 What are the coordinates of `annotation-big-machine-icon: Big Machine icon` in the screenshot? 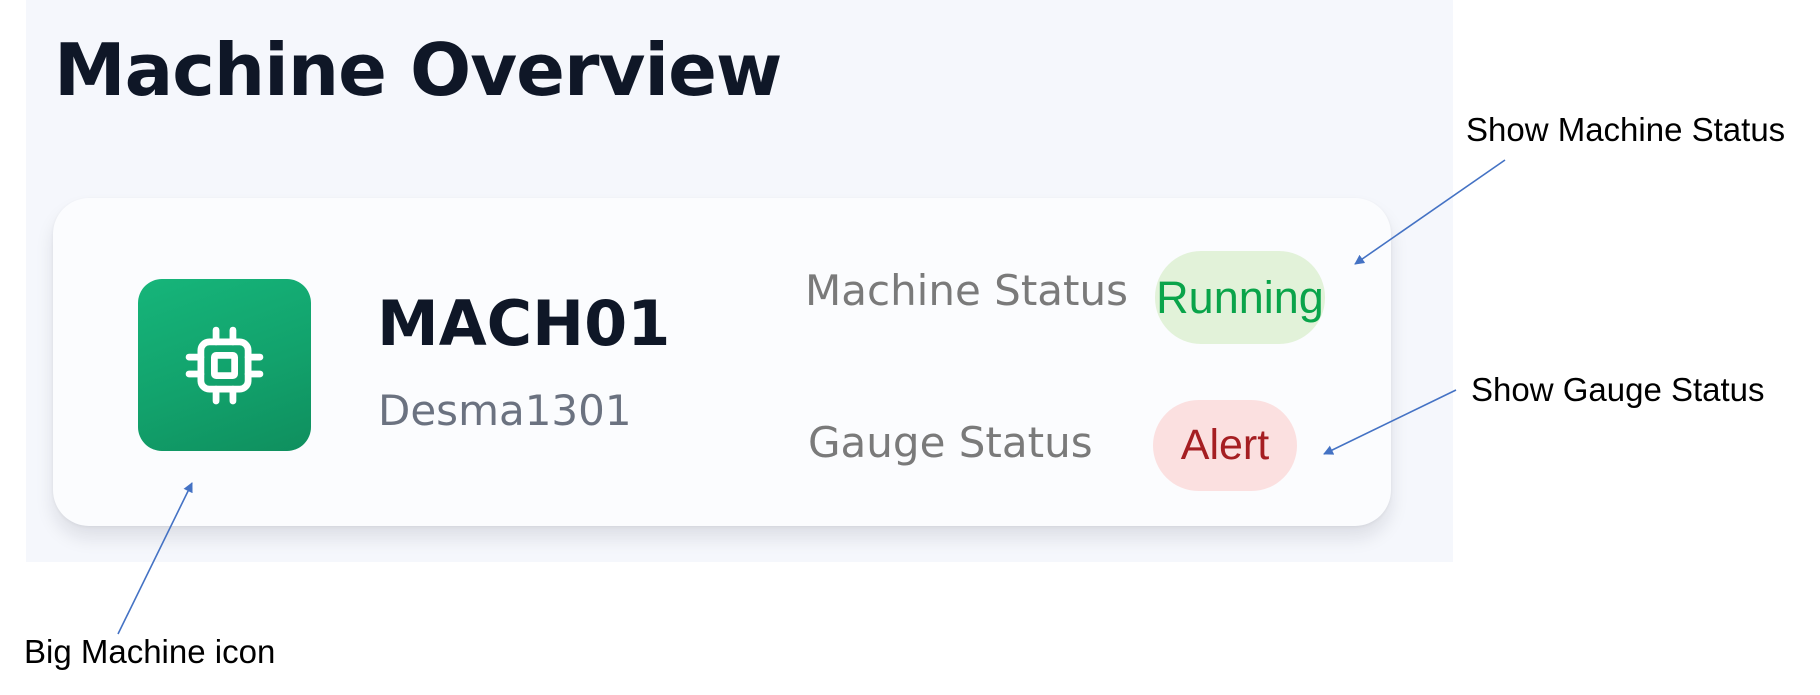 It's located at (150, 651).